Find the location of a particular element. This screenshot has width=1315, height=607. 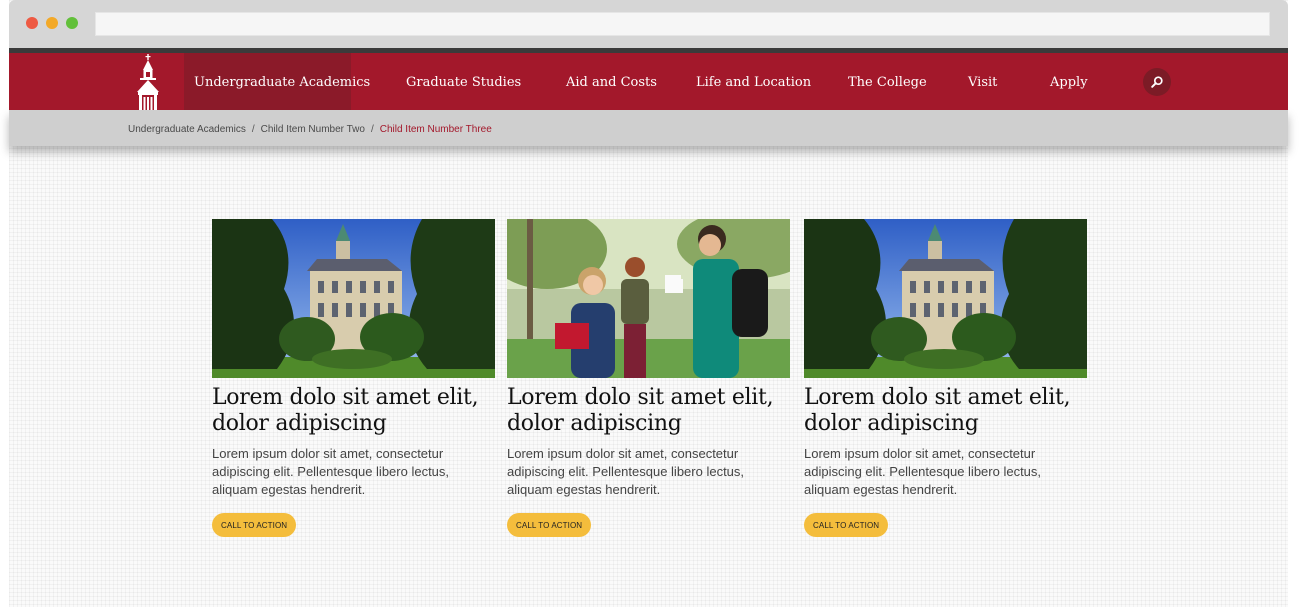

nav-undergraduate-academics: Undergraduate Academics is located at coordinates (277, 81).